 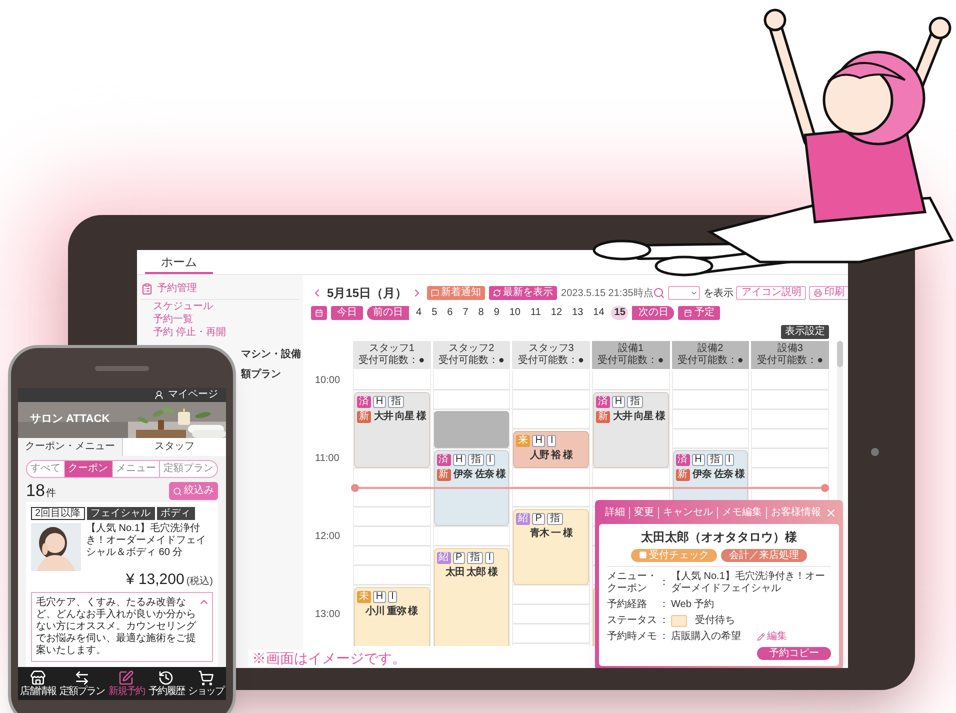 I want to click on customer-name: 青木 一 様, so click(x=551, y=534).